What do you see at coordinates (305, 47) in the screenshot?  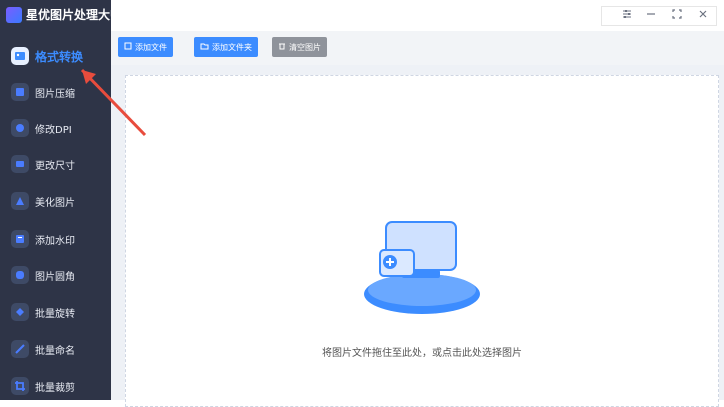 I see `clear-images-label: 清空图片` at bounding box center [305, 47].